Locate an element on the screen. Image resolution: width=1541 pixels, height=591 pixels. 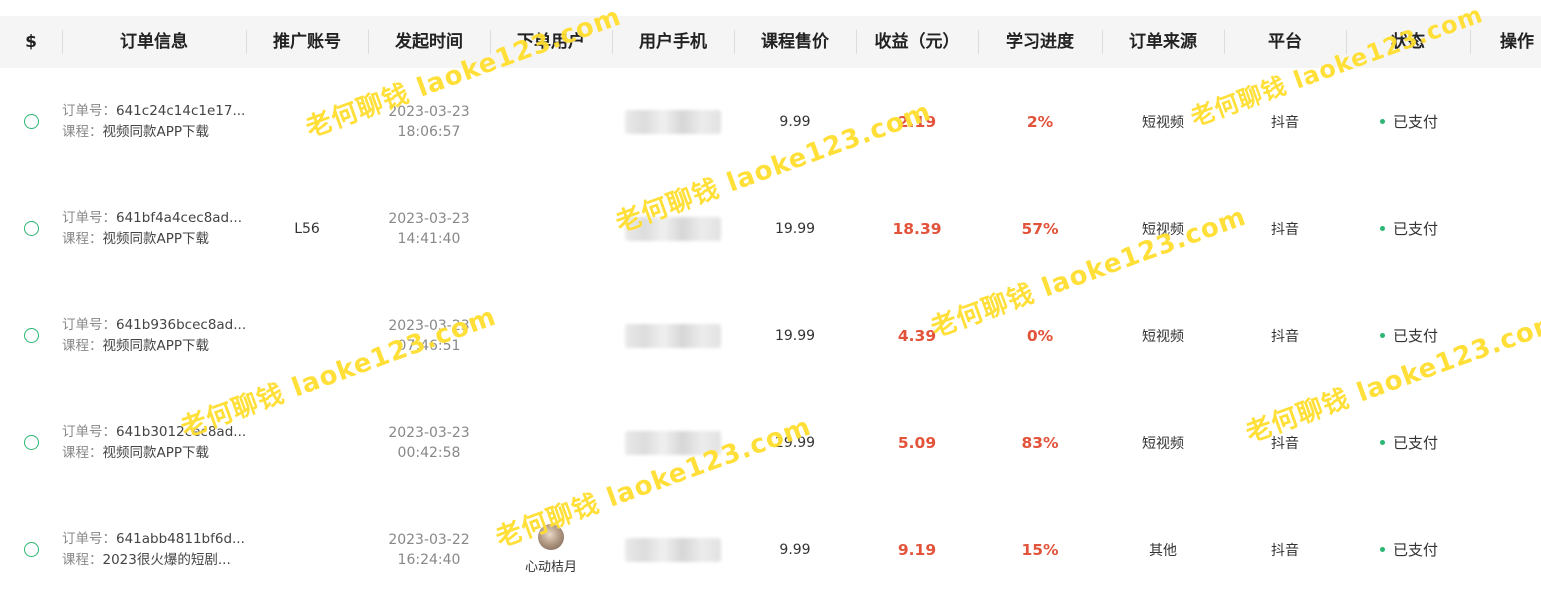
header-select: $ is located at coordinates (31, 42).